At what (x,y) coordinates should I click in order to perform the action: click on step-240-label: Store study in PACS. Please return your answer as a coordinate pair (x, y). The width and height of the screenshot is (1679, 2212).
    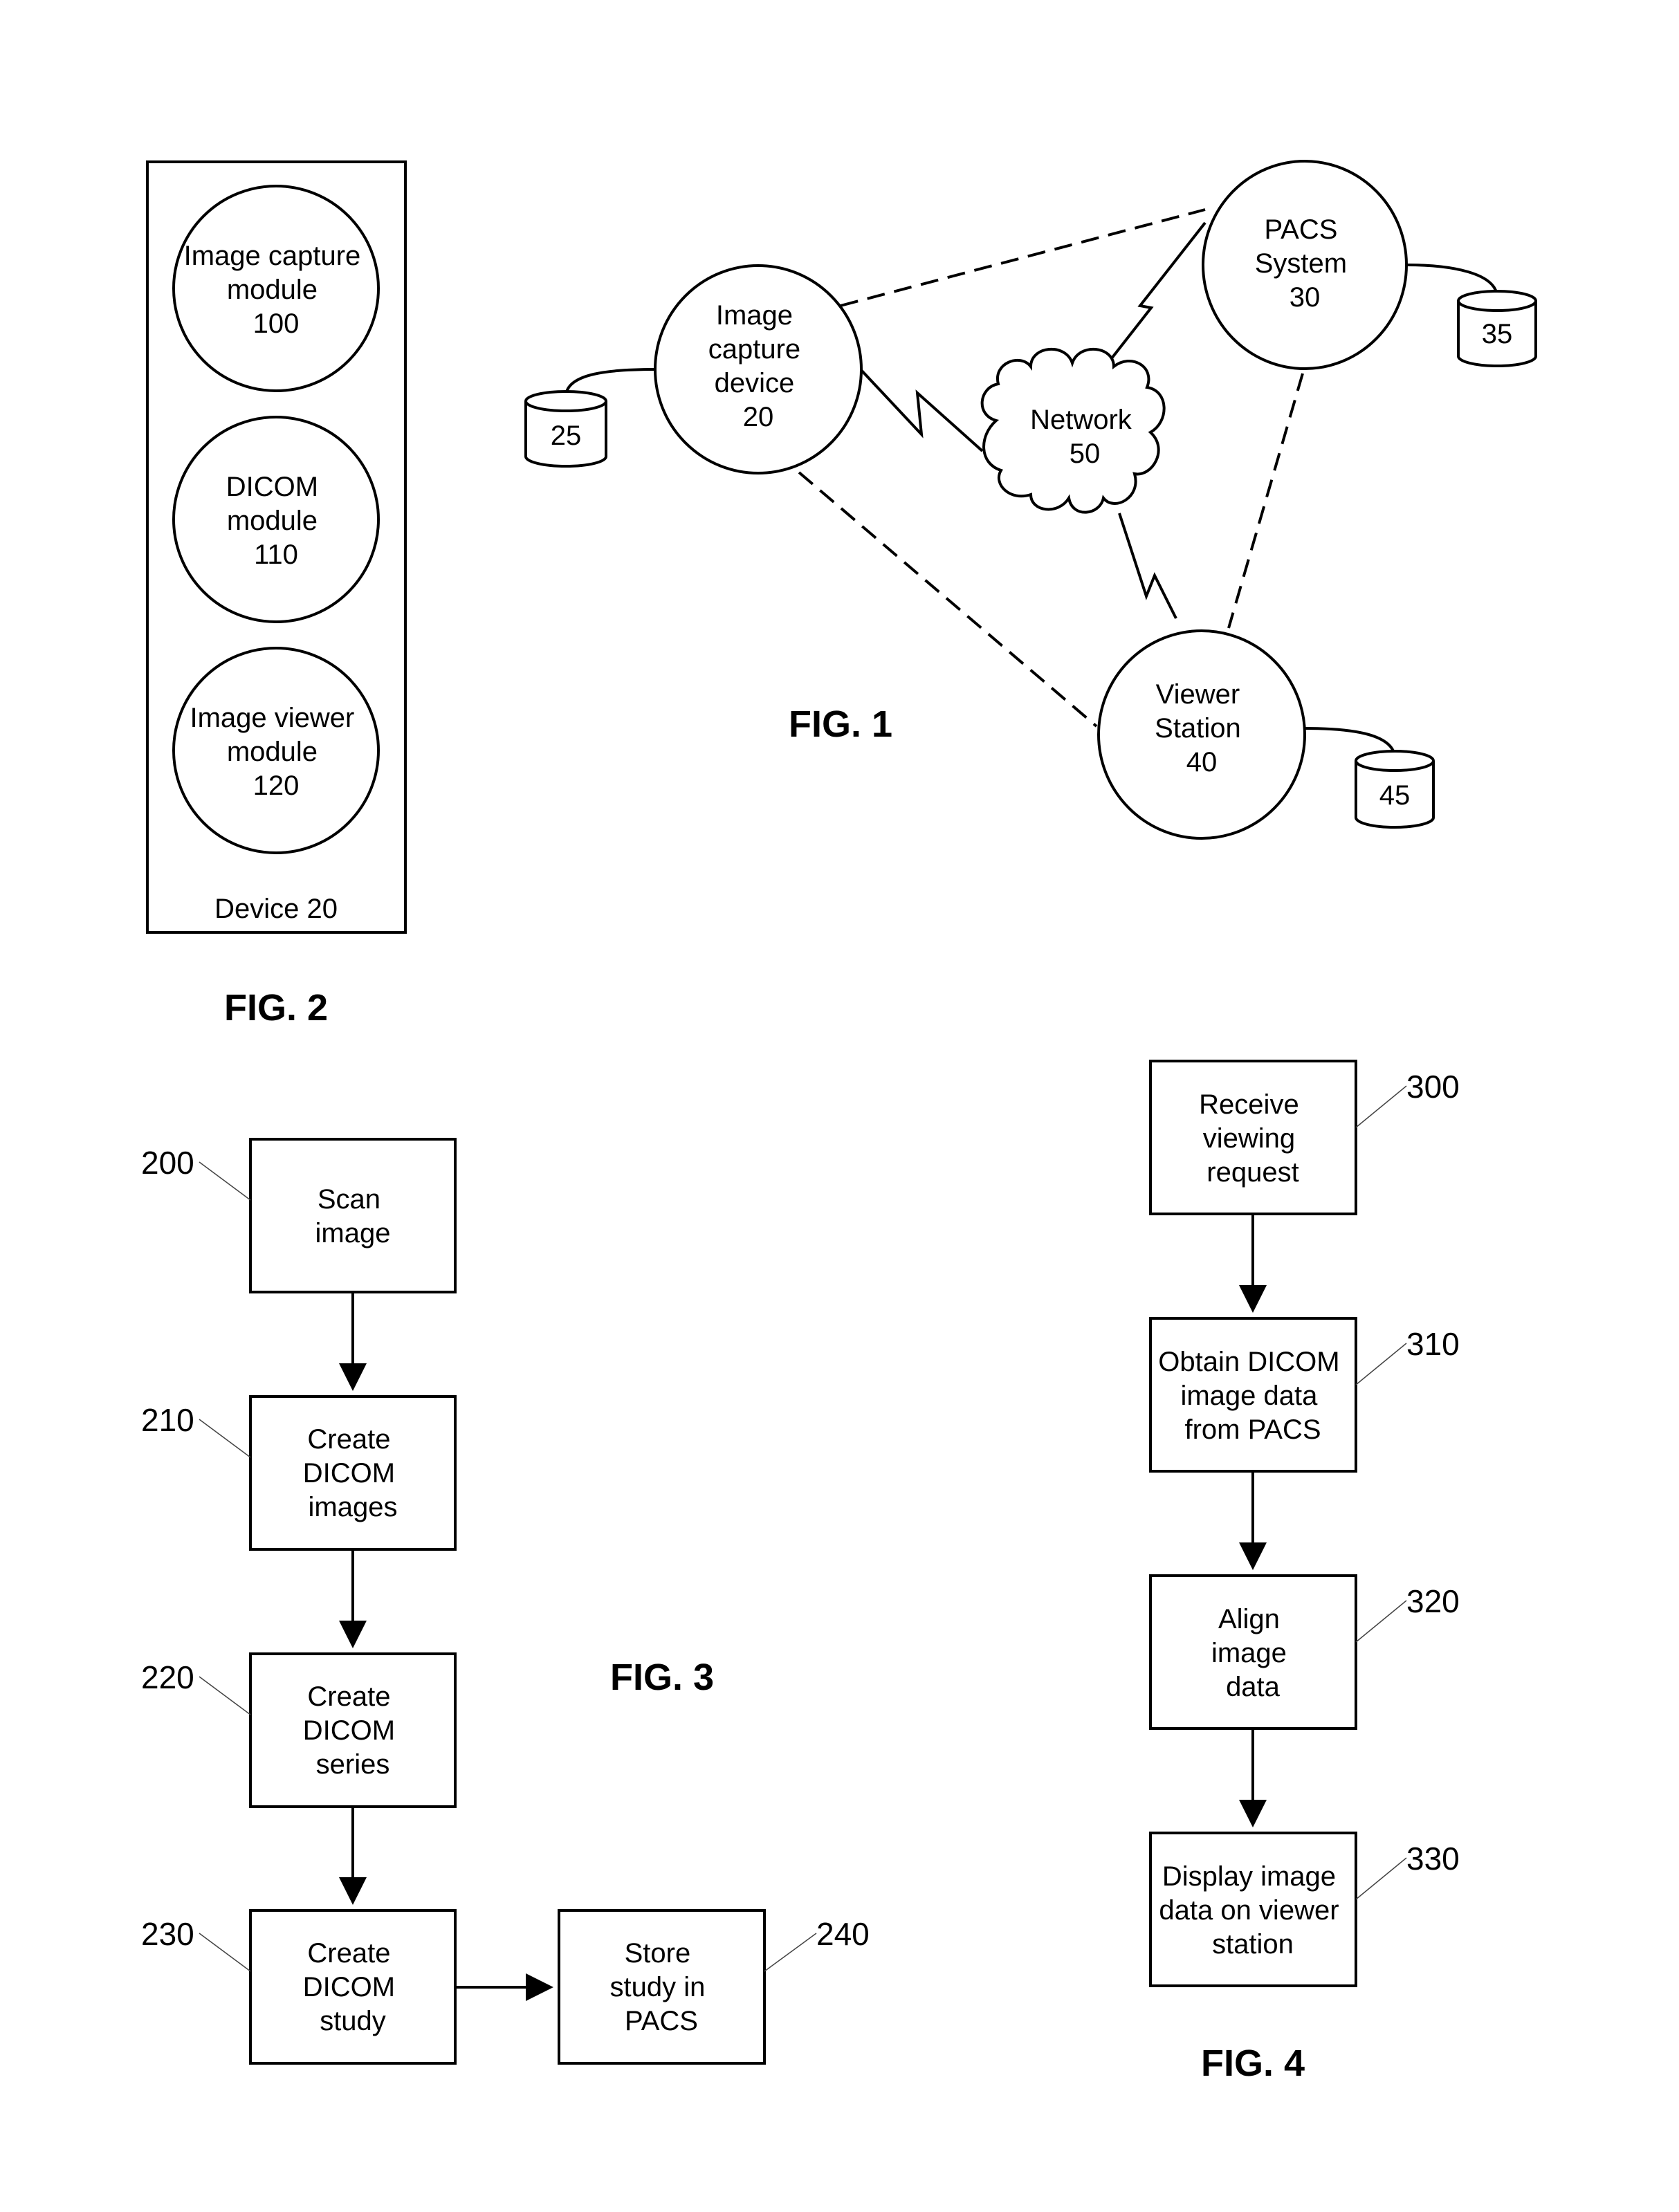
    Looking at the image, I should click on (661, 1987).